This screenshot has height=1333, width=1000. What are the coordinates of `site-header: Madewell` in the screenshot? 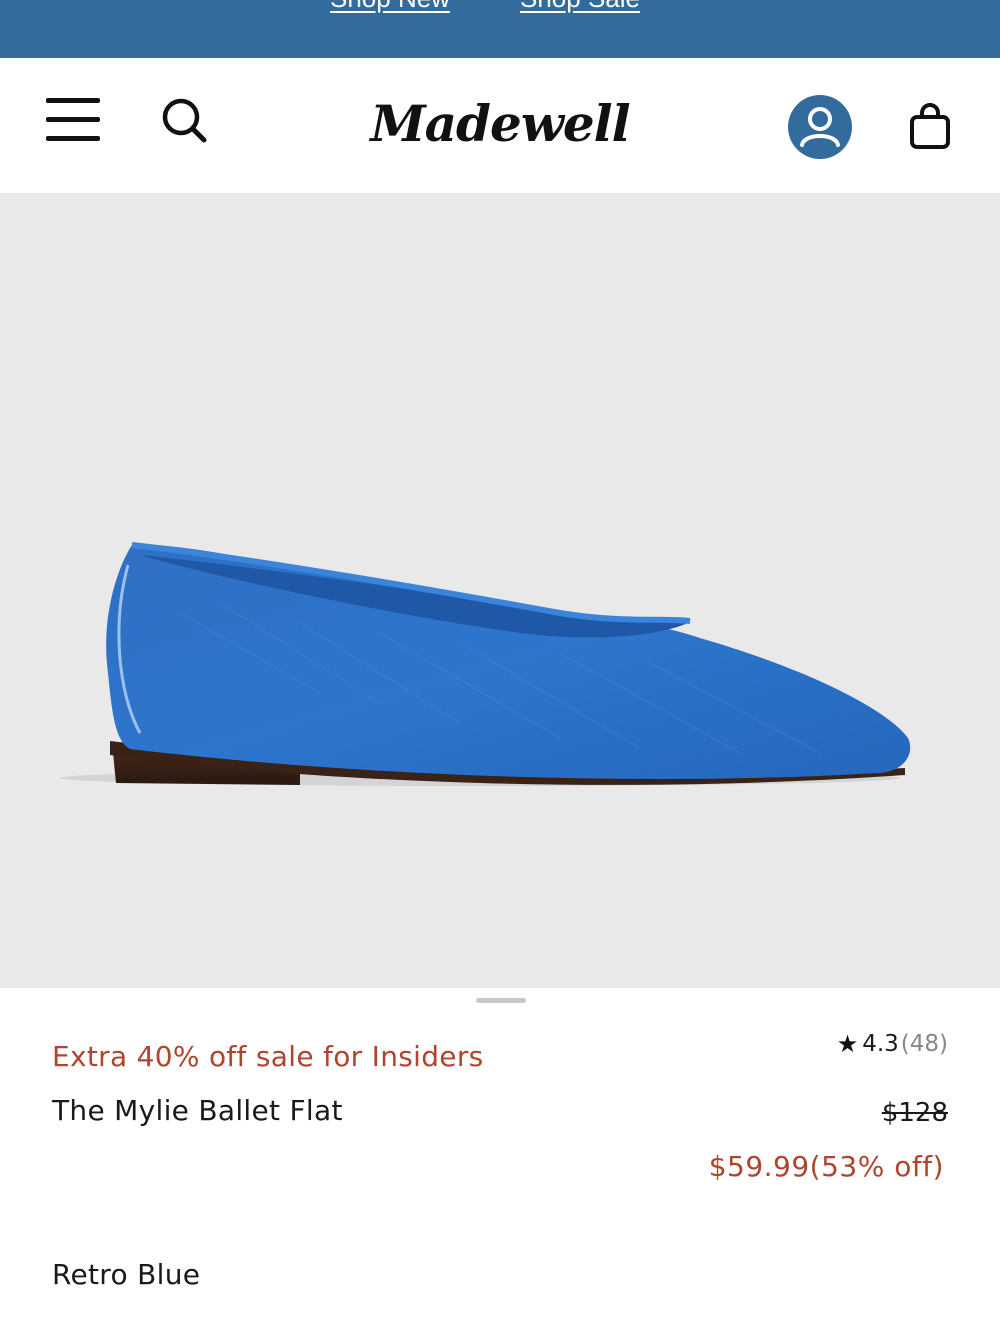 It's located at (500, 125).